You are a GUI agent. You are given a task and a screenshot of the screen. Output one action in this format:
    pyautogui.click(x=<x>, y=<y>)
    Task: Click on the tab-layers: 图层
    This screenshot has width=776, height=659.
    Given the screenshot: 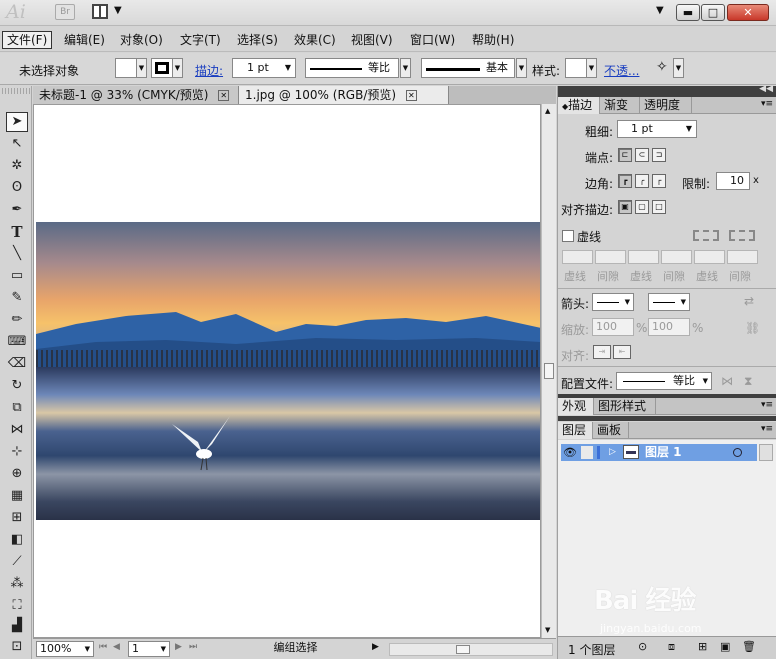 What is the action you would take?
    pyautogui.click(x=575, y=430)
    